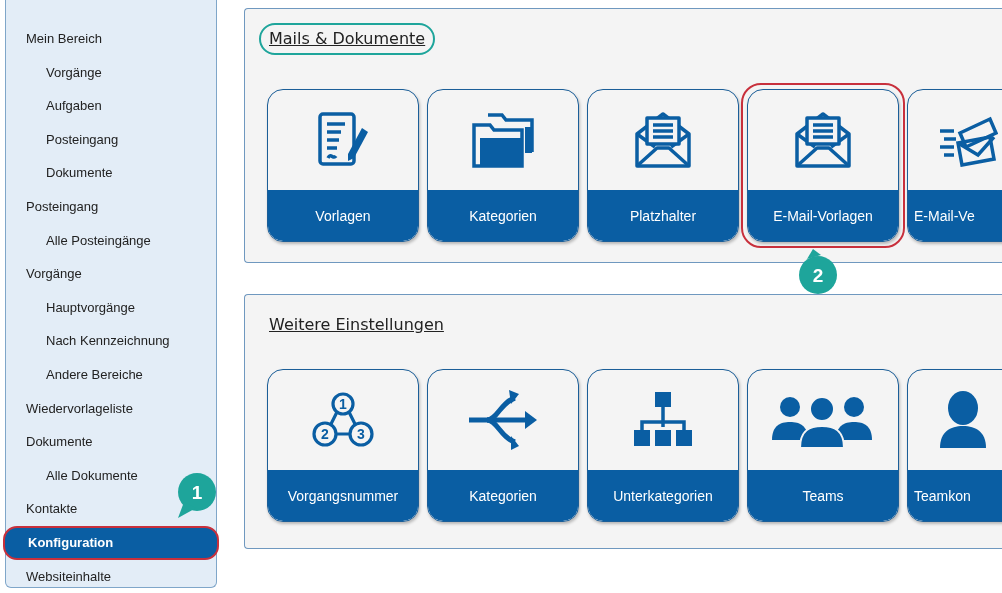  I want to click on settings-tile: Platzhalter, so click(663, 165).